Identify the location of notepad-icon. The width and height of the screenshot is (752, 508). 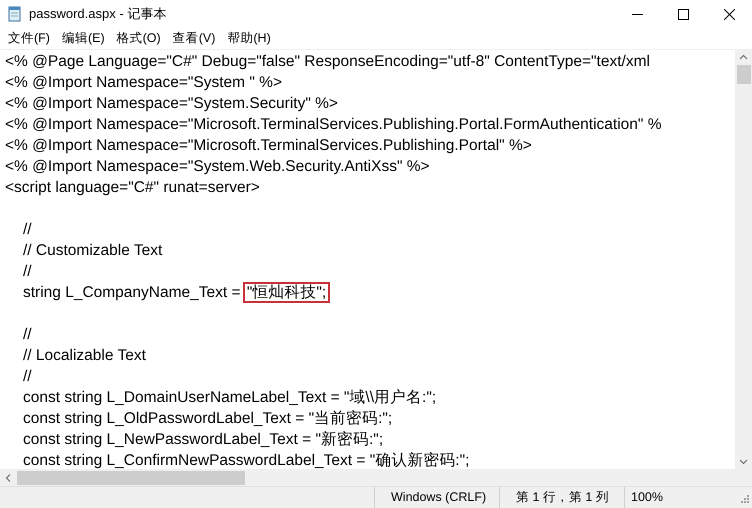
(14, 14).